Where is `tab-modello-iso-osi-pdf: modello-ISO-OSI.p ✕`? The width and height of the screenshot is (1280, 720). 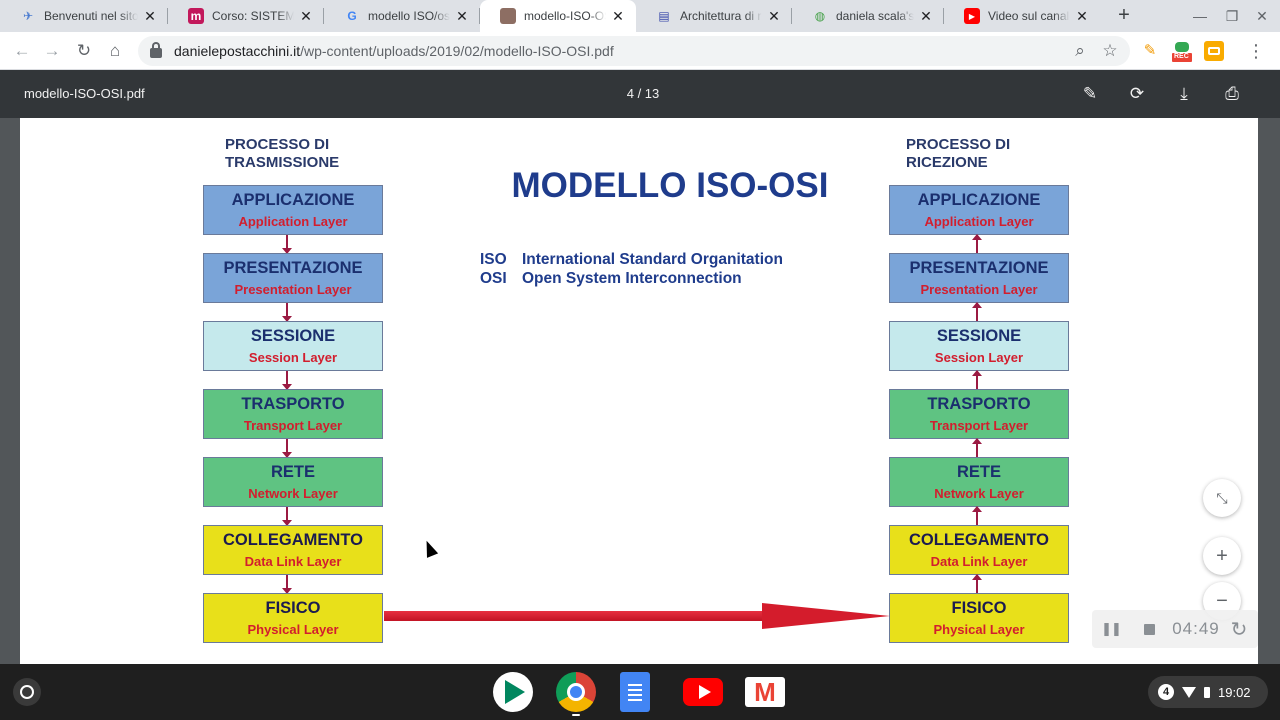
tab-modello-iso-osi-pdf: modello-ISO-OSI.p ✕ is located at coordinates (558, 16).